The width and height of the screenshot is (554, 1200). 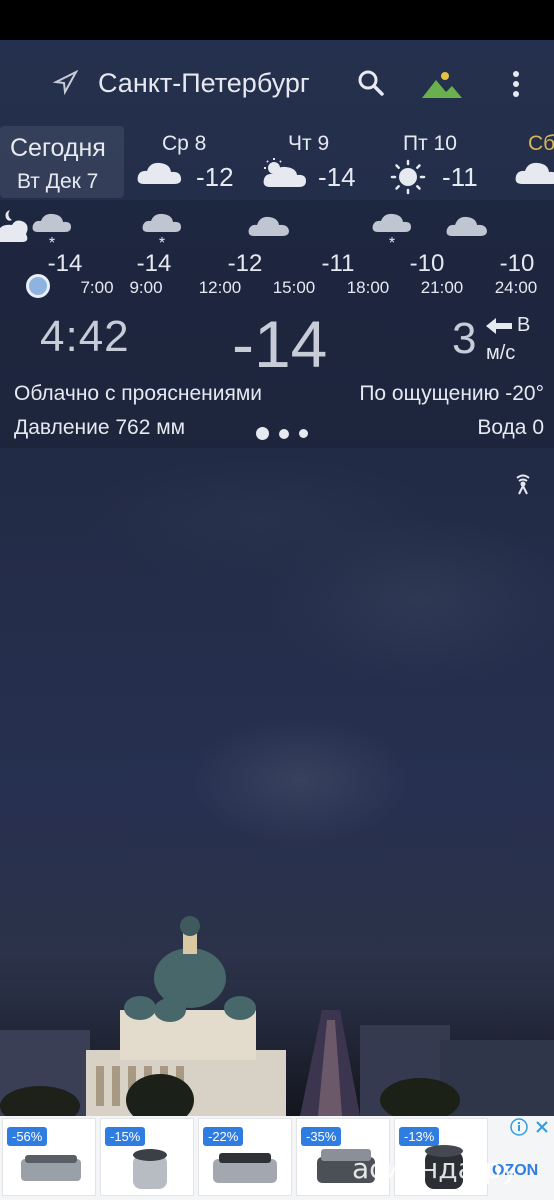 I want to click on discount-badge: -22%, so click(x=223, y=1136).